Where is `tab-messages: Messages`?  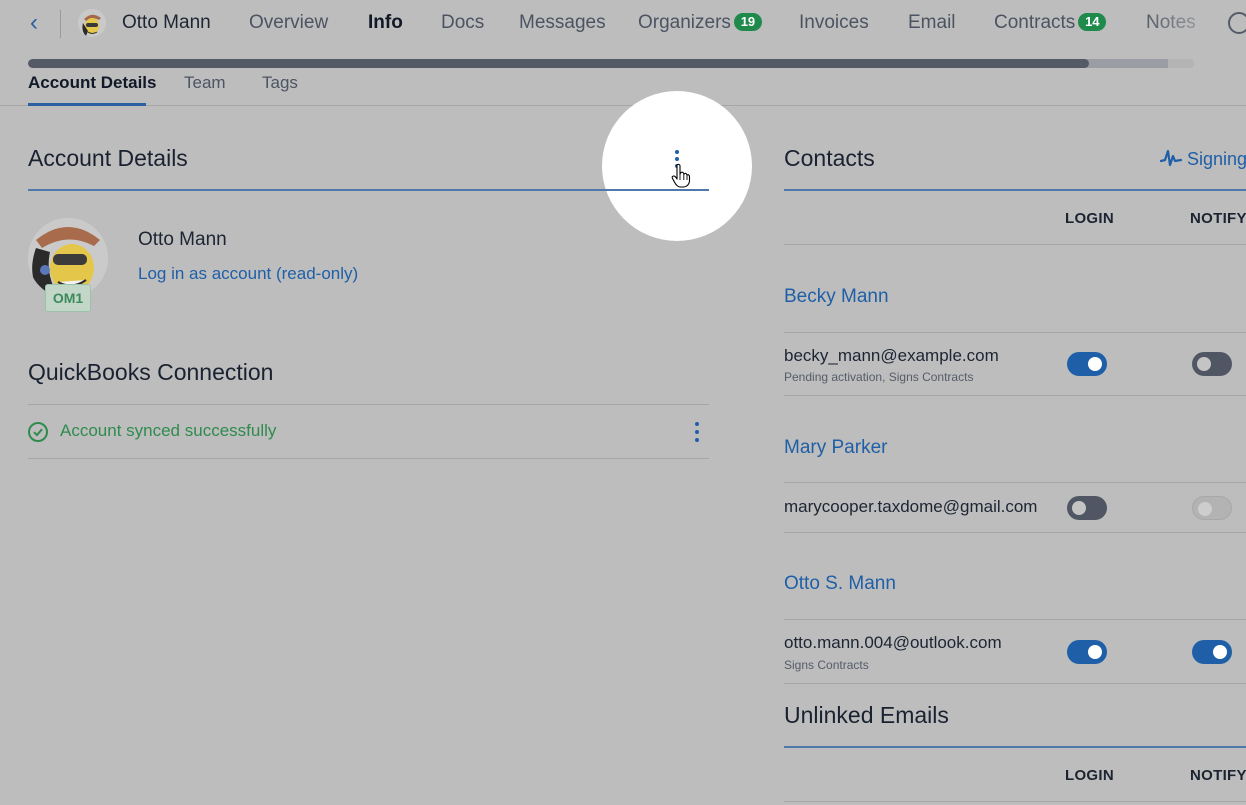
tab-messages: Messages is located at coordinates (562, 23).